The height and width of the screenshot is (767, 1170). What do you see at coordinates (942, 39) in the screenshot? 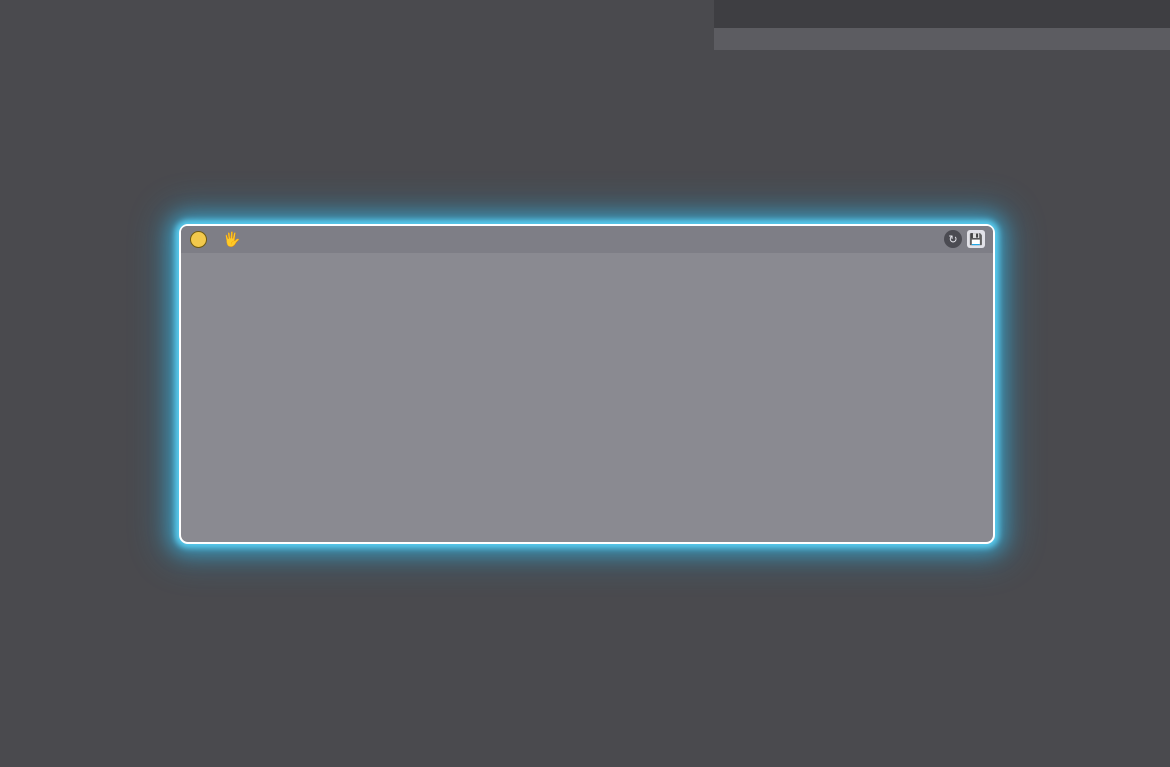
I see `empty-scene-strip` at bounding box center [942, 39].